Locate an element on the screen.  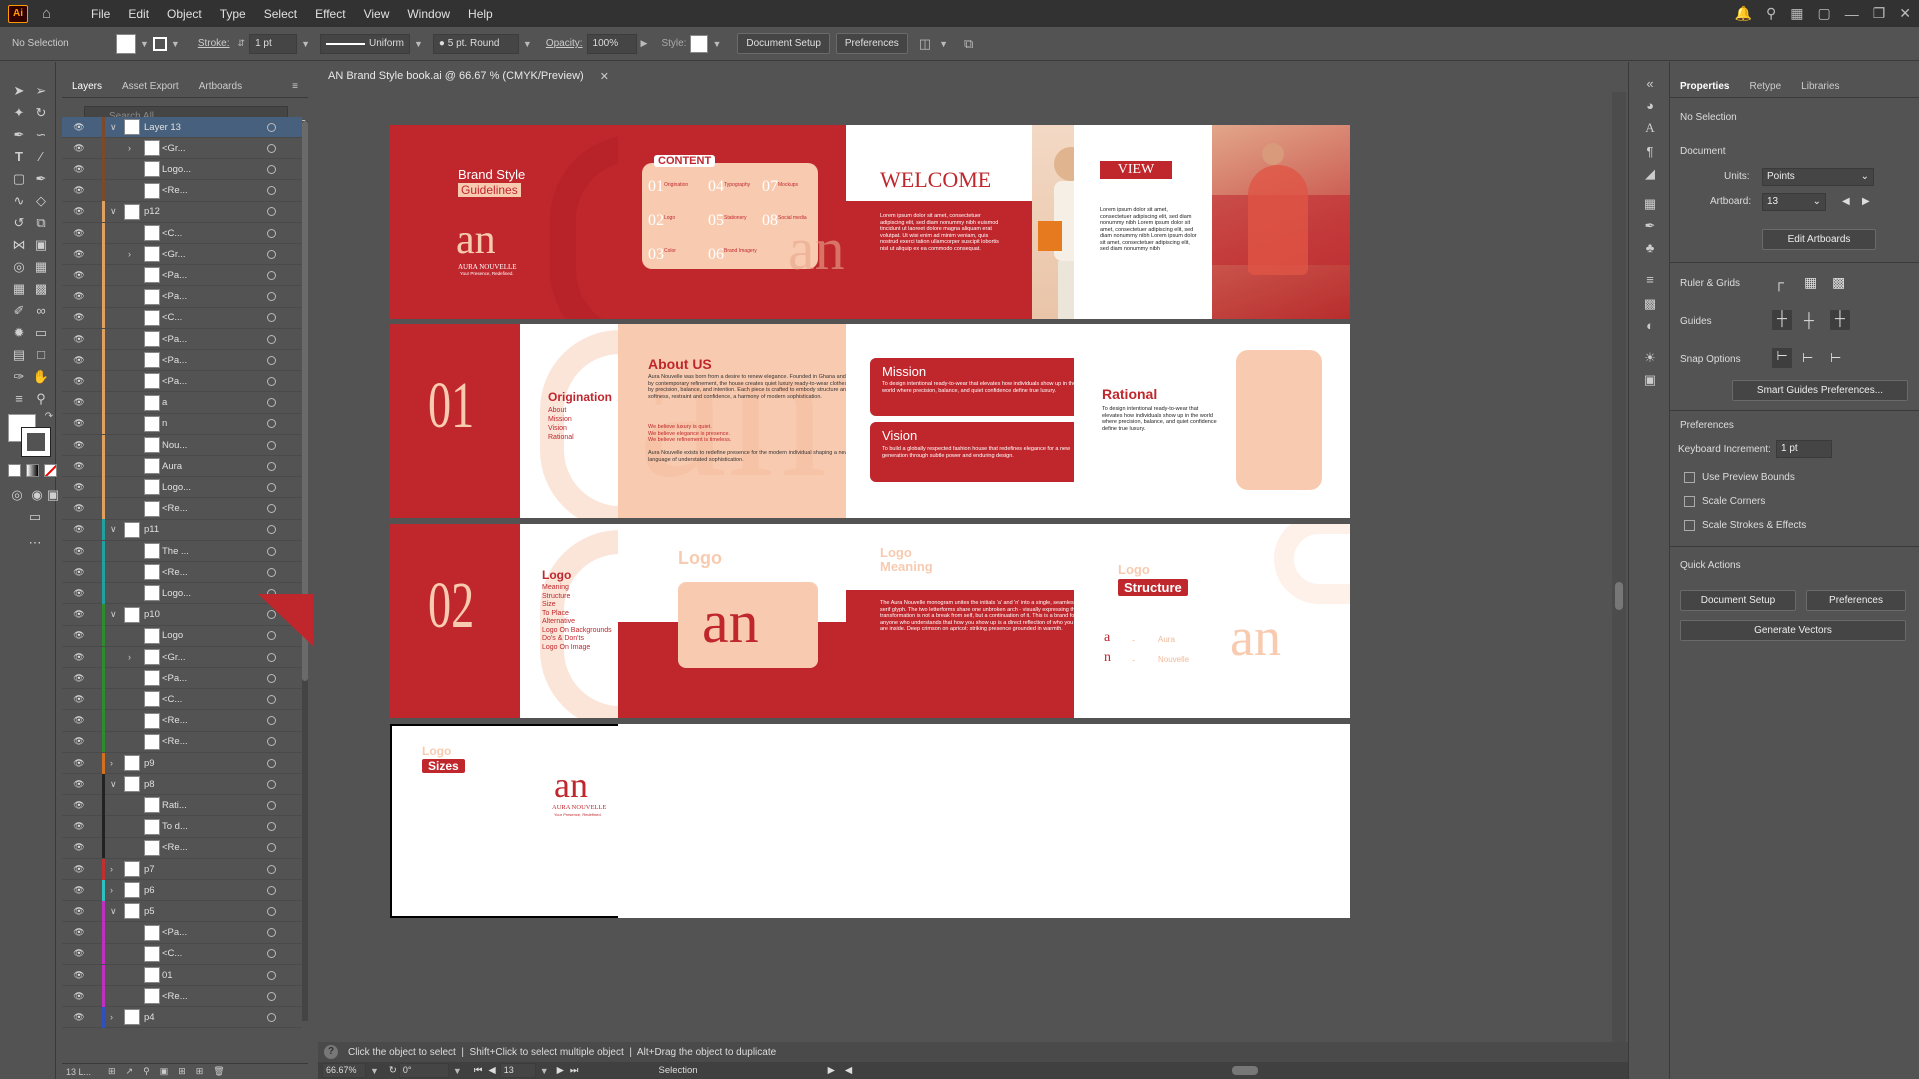
artboard-select: 13 ⌄ is located at coordinates (1794, 202).